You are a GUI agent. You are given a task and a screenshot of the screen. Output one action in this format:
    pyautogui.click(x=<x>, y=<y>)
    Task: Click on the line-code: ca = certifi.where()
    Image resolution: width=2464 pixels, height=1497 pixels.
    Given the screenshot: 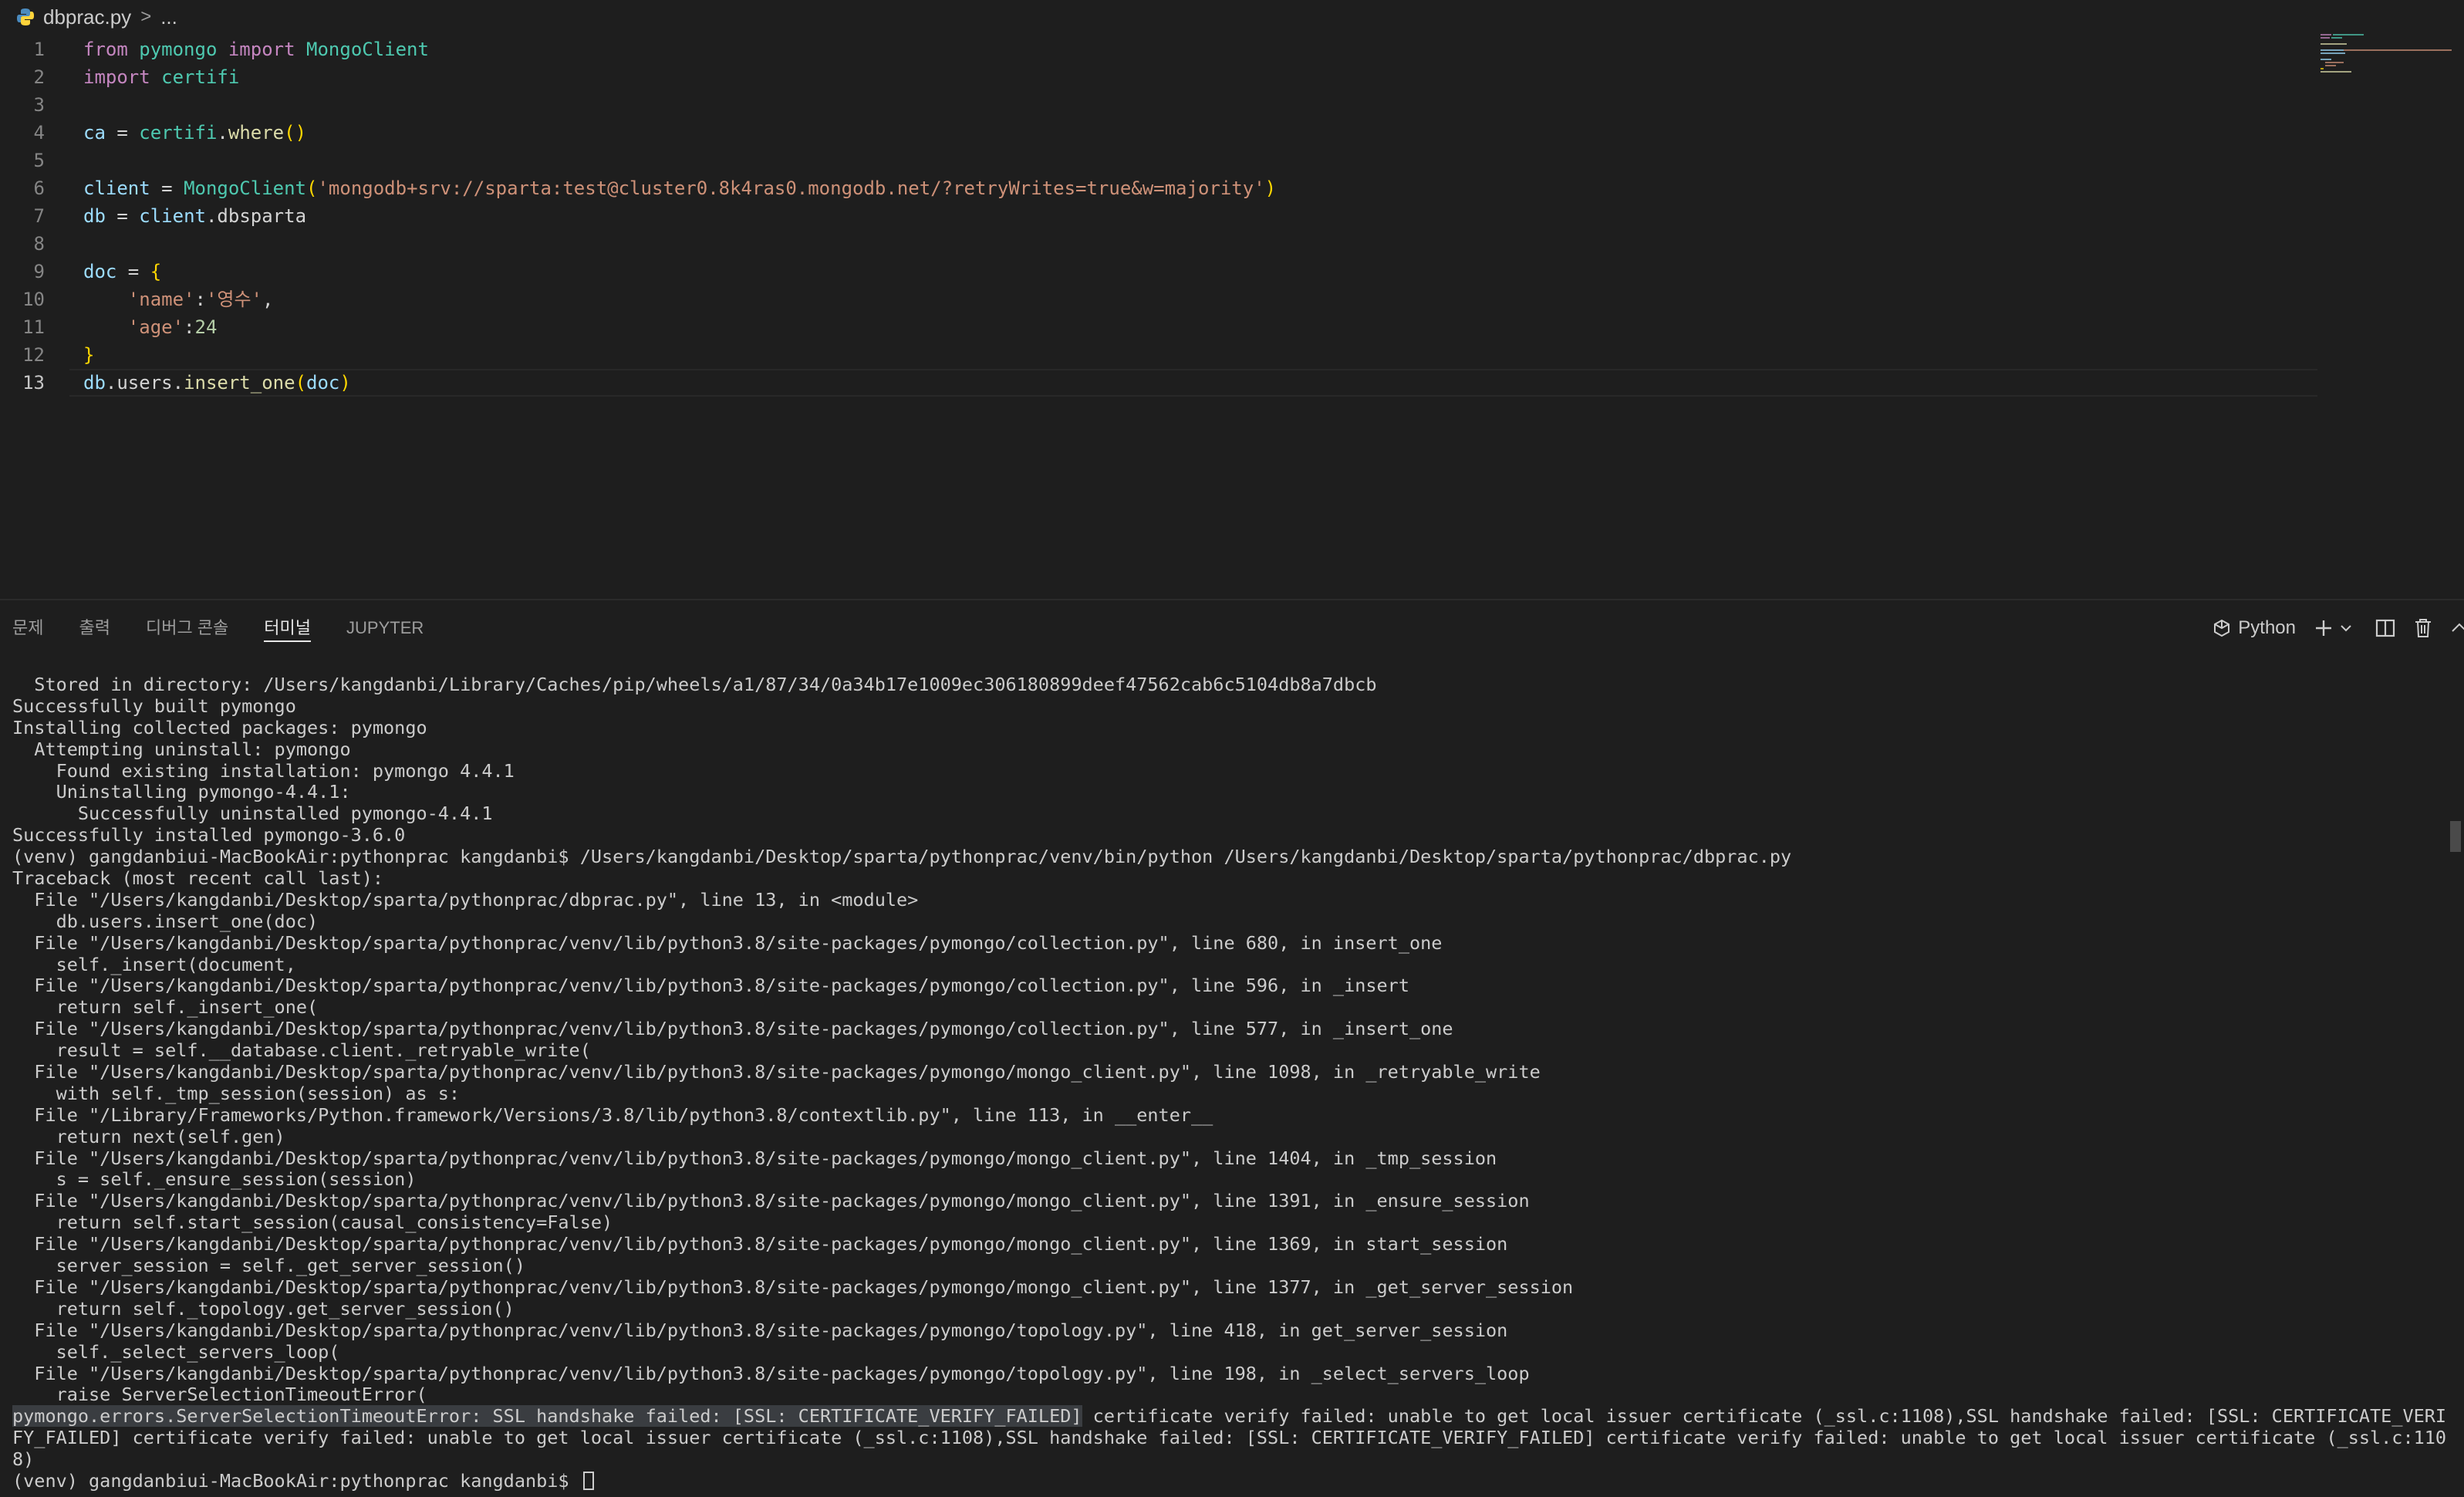 What is the action you would take?
    pyautogui.click(x=195, y=133)
    